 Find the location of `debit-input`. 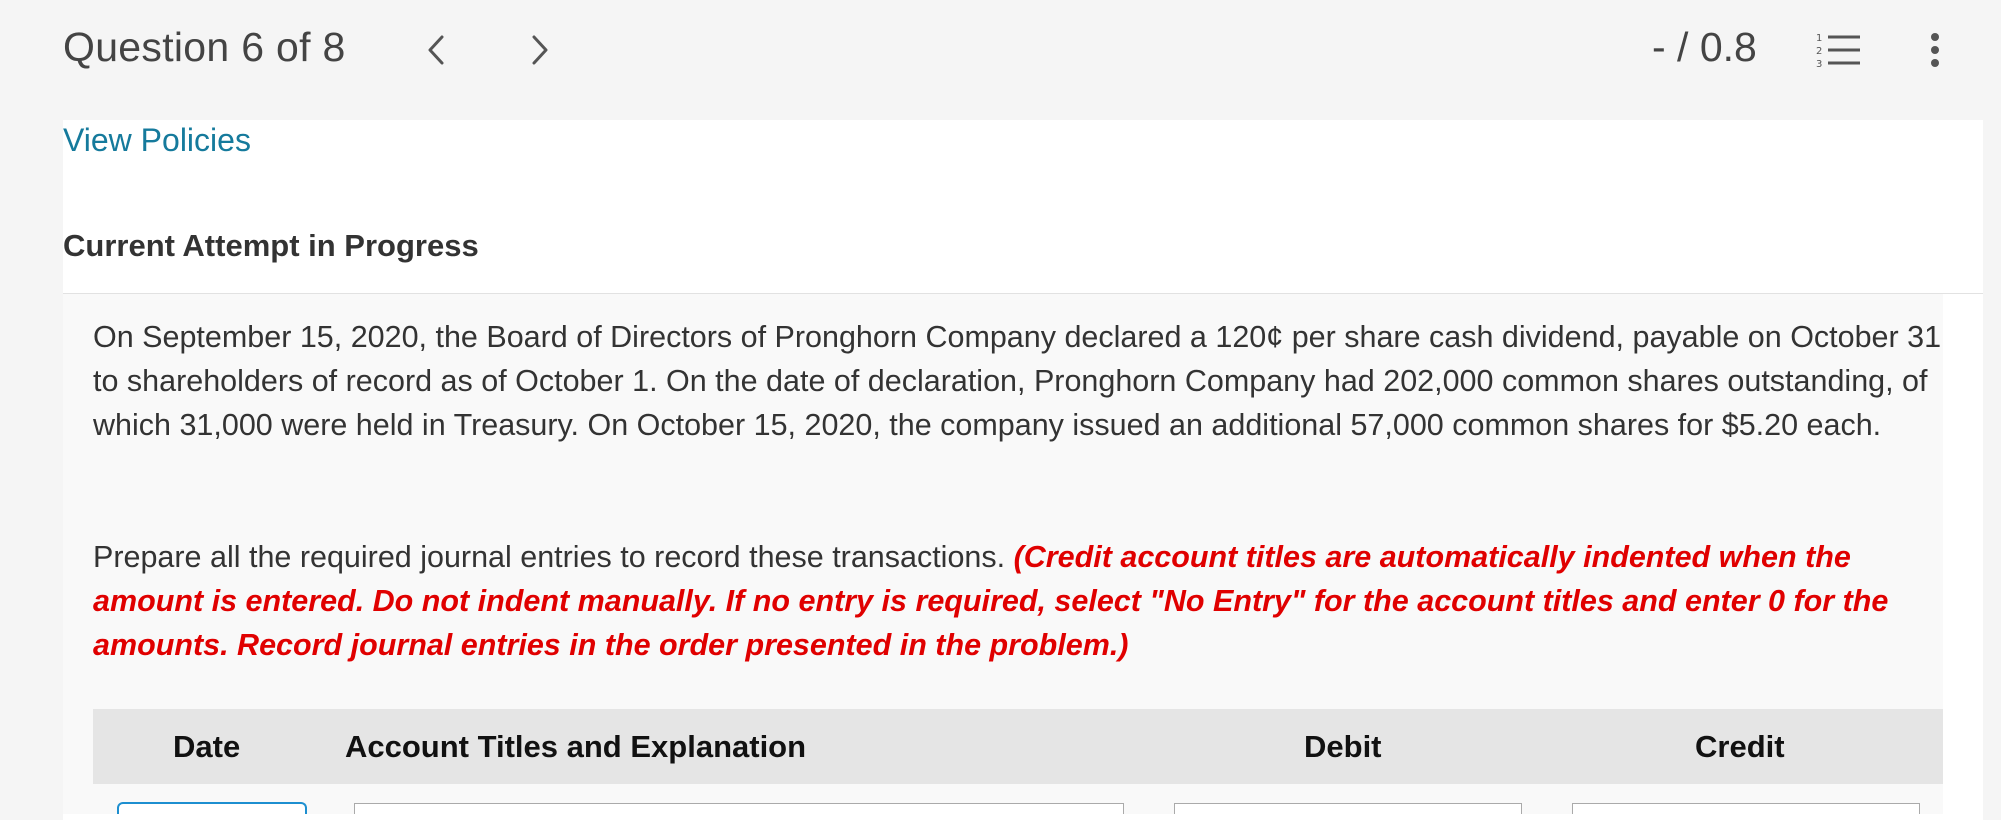

debit-input is located at coordinates (1348, 808).